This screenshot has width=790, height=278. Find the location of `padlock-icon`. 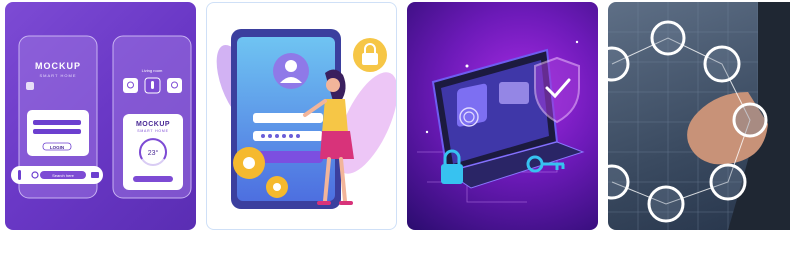

padlock-icon is located at coordinates (452, 174).